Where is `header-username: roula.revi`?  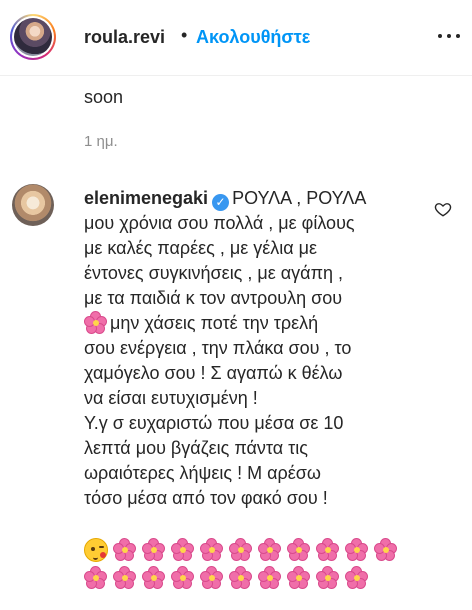
header-username: roula.revi is located at coordinates (124, 37).